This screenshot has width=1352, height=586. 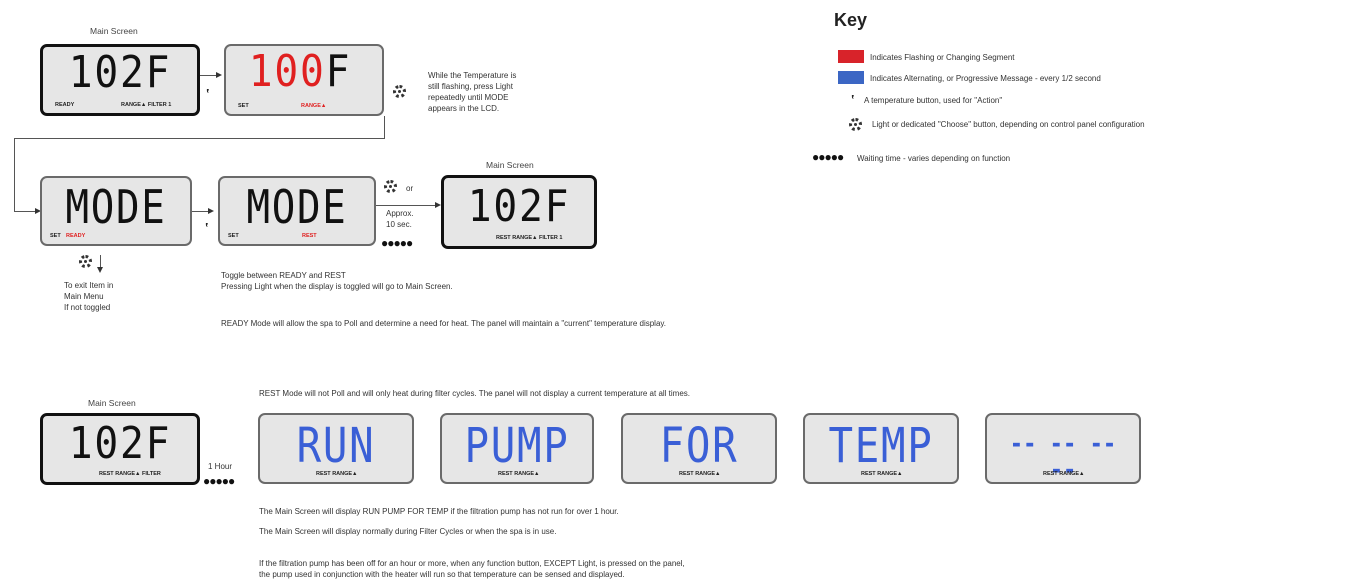 What do you see at coordinates (287, 71) in the screenshot?
I see `flashing-segment: 100` at bounding box center [287, 71].